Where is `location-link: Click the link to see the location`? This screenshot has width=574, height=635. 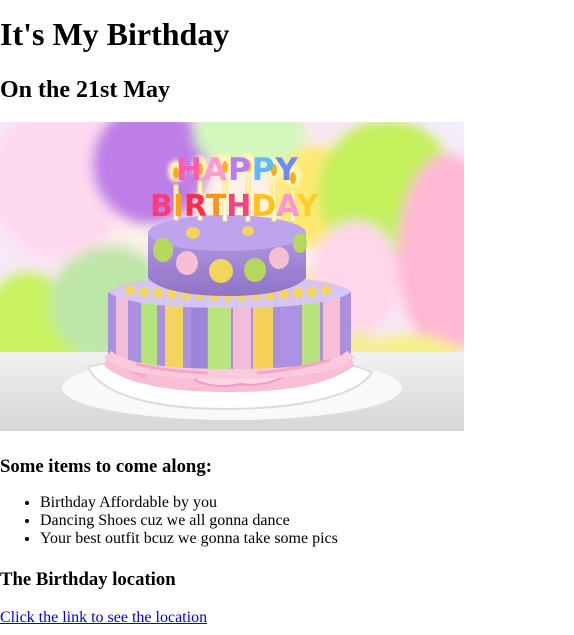
location-link: Click the link to see the location is located at coordinates (103, 618).